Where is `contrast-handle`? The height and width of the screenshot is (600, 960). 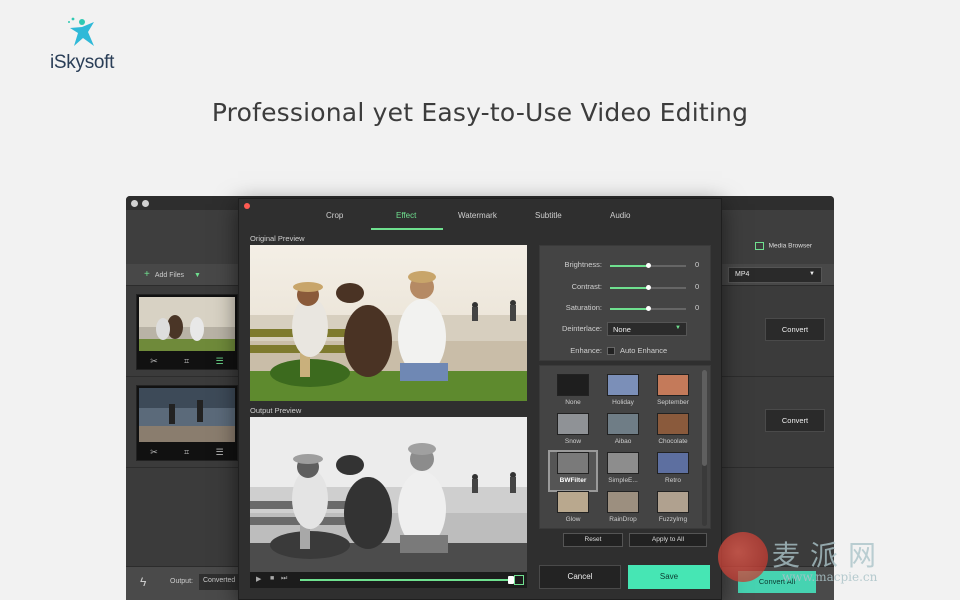 contrast-handle is located at coordinates (648, 287).